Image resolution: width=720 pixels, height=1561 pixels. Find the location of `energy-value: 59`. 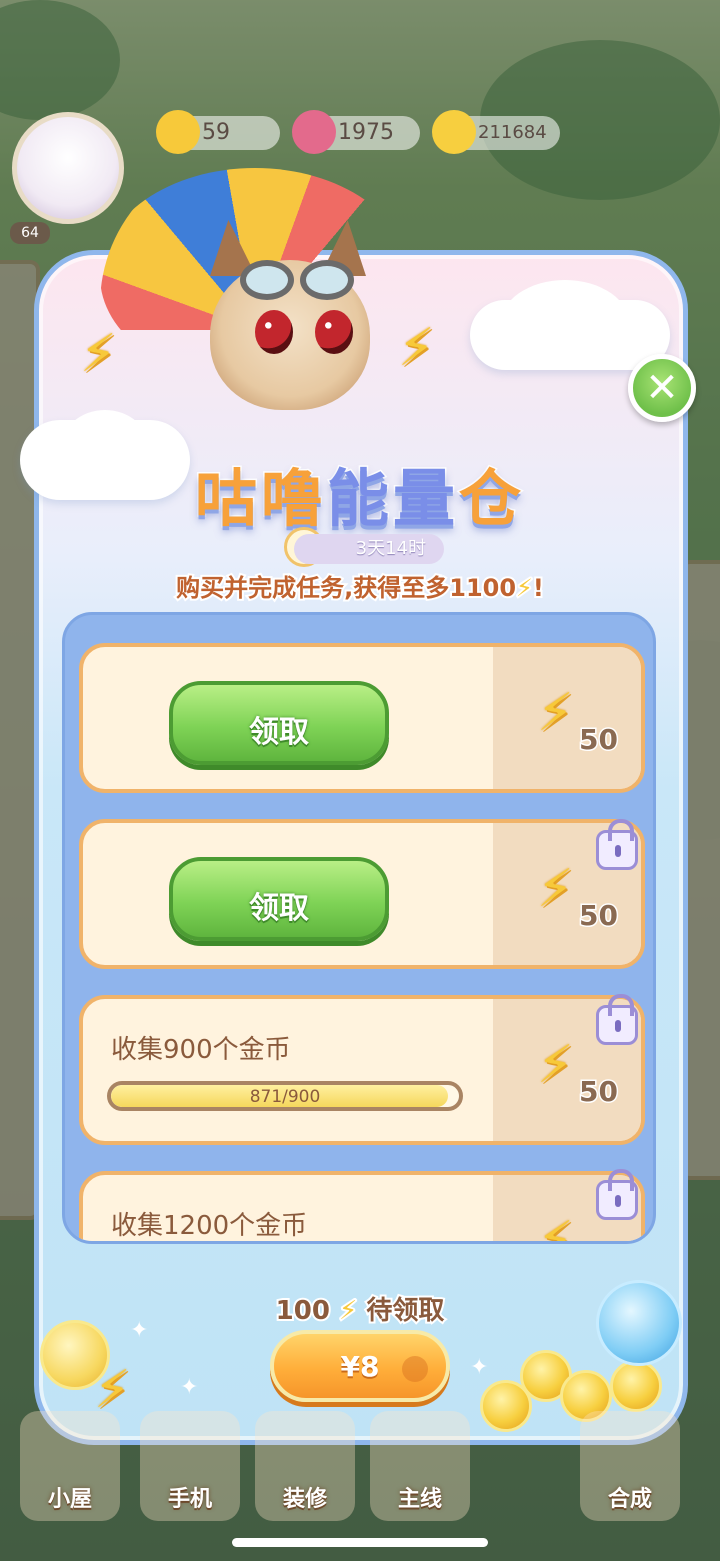

energy-value: 59 is located at coordinates (216, 132).